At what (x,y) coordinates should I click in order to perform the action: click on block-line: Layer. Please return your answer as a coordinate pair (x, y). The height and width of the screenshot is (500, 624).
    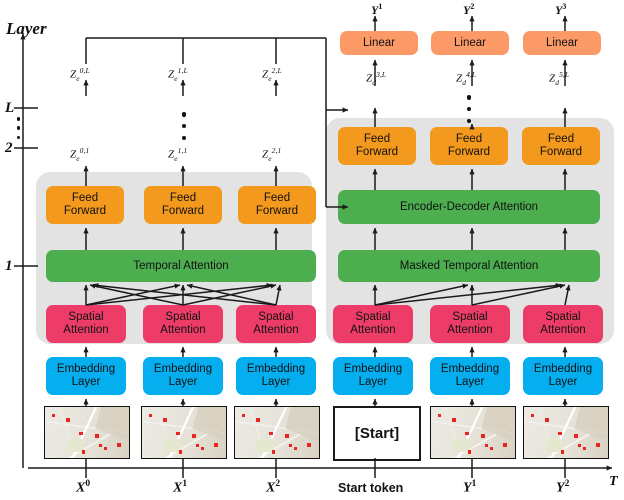
    Looking at the image, I should click on (470, 382).